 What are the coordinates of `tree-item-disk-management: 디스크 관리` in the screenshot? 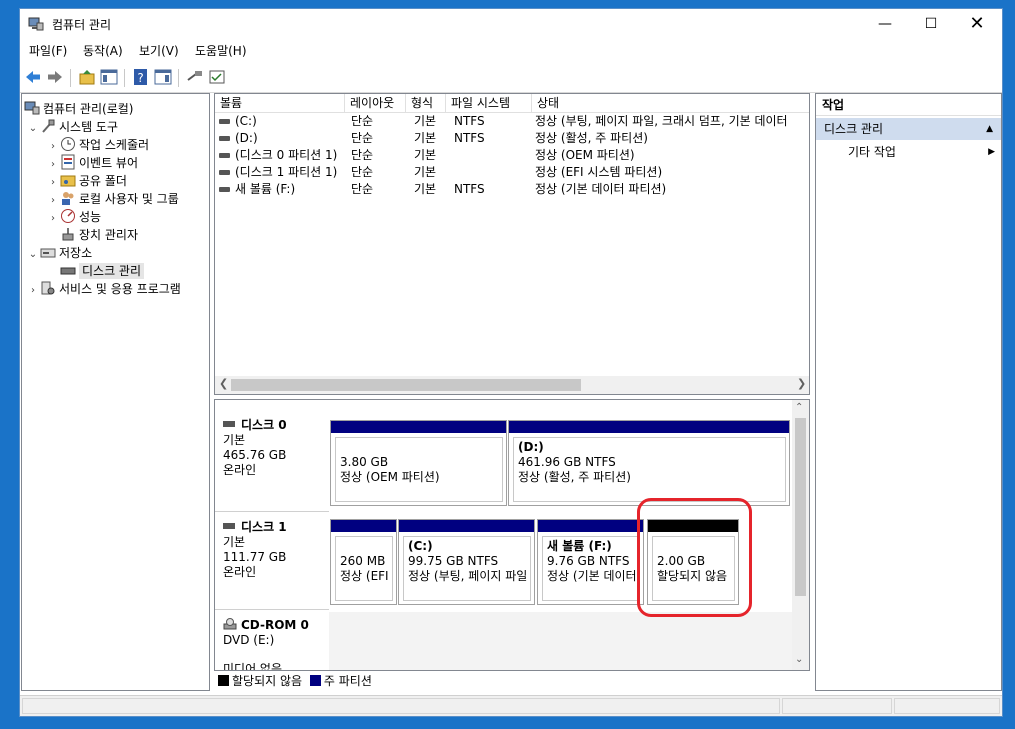 It's located at (95, 271).